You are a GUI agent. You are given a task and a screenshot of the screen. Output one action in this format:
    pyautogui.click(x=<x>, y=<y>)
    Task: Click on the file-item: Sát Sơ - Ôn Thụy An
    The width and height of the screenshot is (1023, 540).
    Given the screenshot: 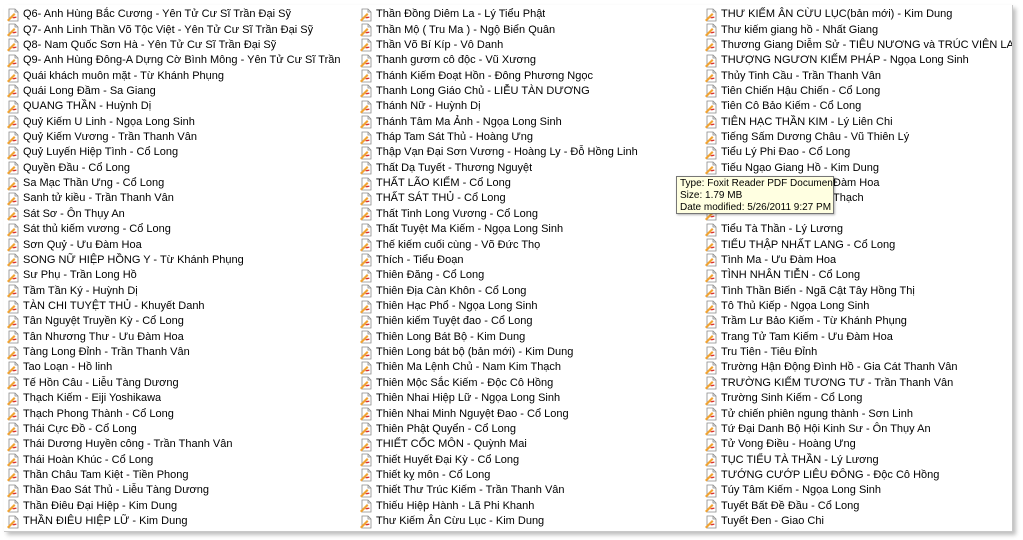 What is the action you would take?
    pyautogui.click(x=173, y=214)
    